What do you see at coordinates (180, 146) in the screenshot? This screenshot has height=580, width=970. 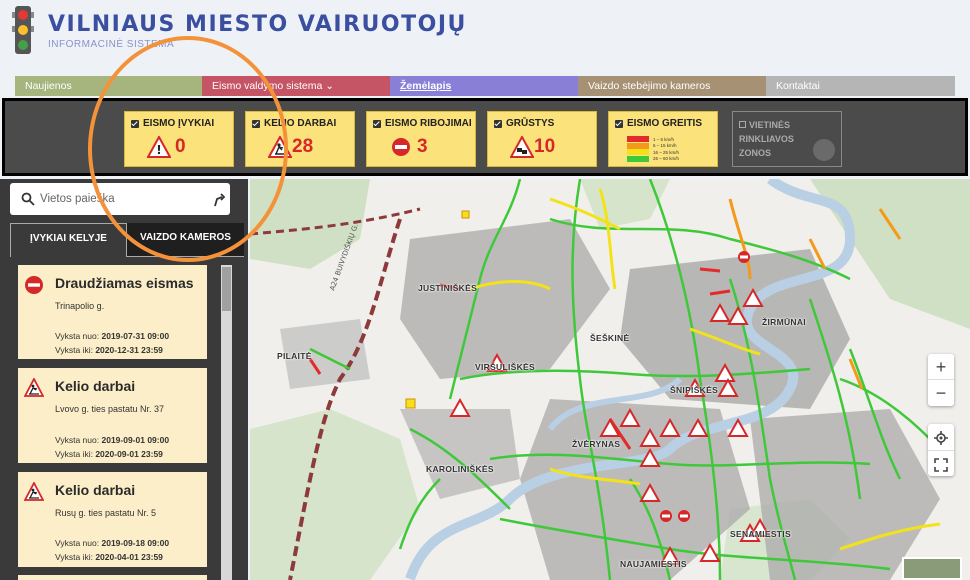 I see `filter-count: 0` at bounding box center [180, 146].